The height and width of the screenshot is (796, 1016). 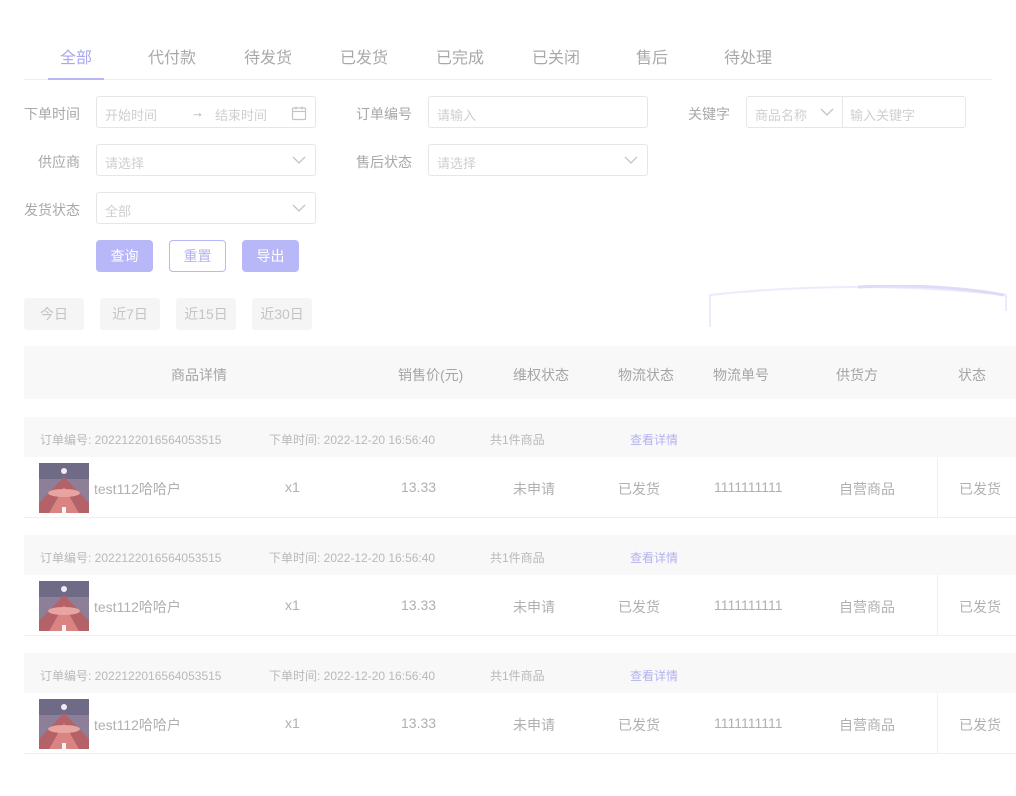 What do you see at coordinates (270, 256) in the screenshot?
I see `export-button: 导出` at bounding box center [270, 256].